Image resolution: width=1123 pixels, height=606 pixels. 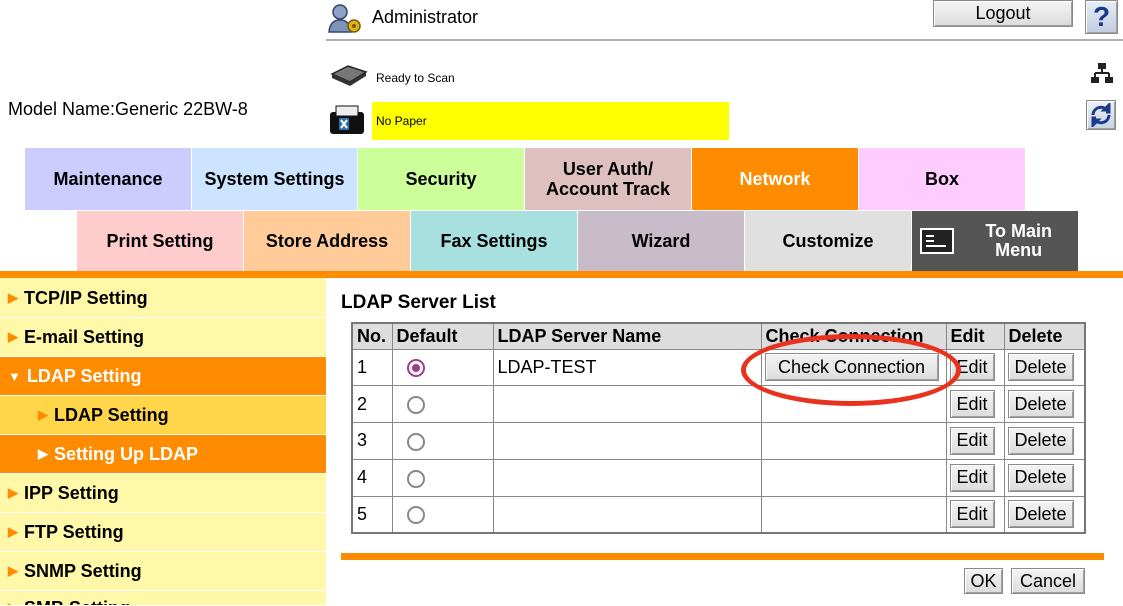 I want to click on sidebar-subitem-ldap-setting: ▶ LDAP Setting, so click(x=163, y=415).